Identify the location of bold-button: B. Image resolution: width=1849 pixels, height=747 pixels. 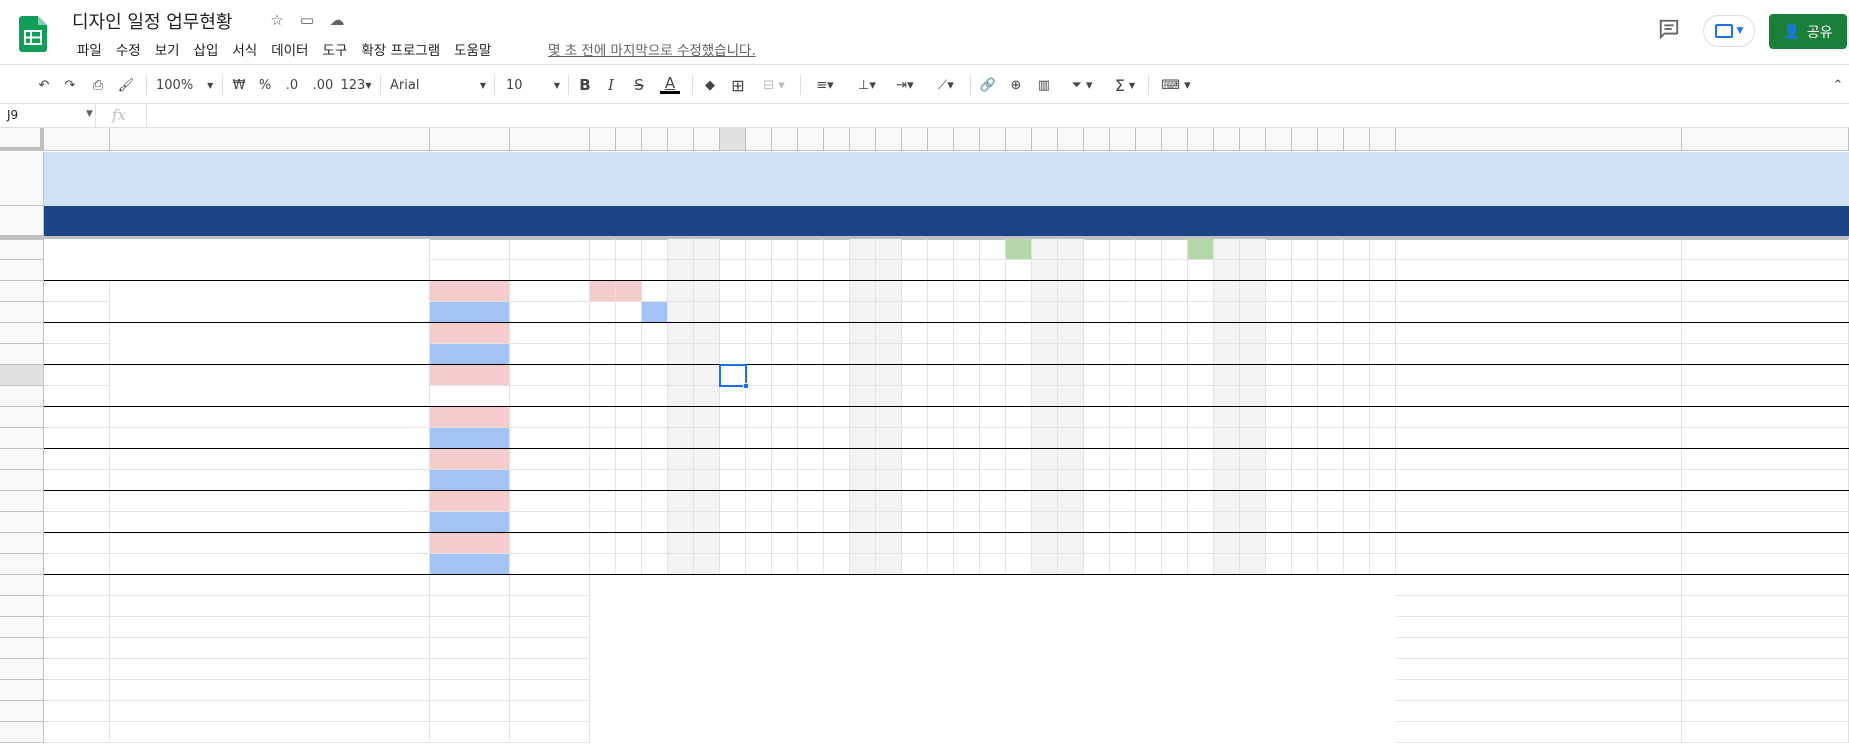
(585, 85).